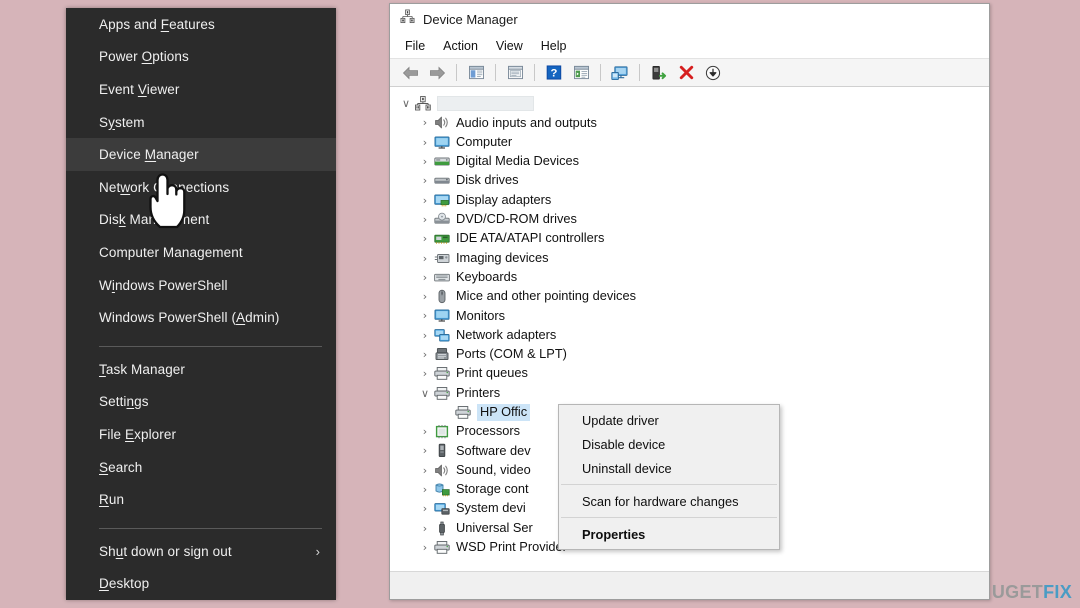  What do you see at coordinates (201, 187) in the screenshot?
I see `winx-menu-item-network-connections: Network Connections` at bounding box center [201, 187].